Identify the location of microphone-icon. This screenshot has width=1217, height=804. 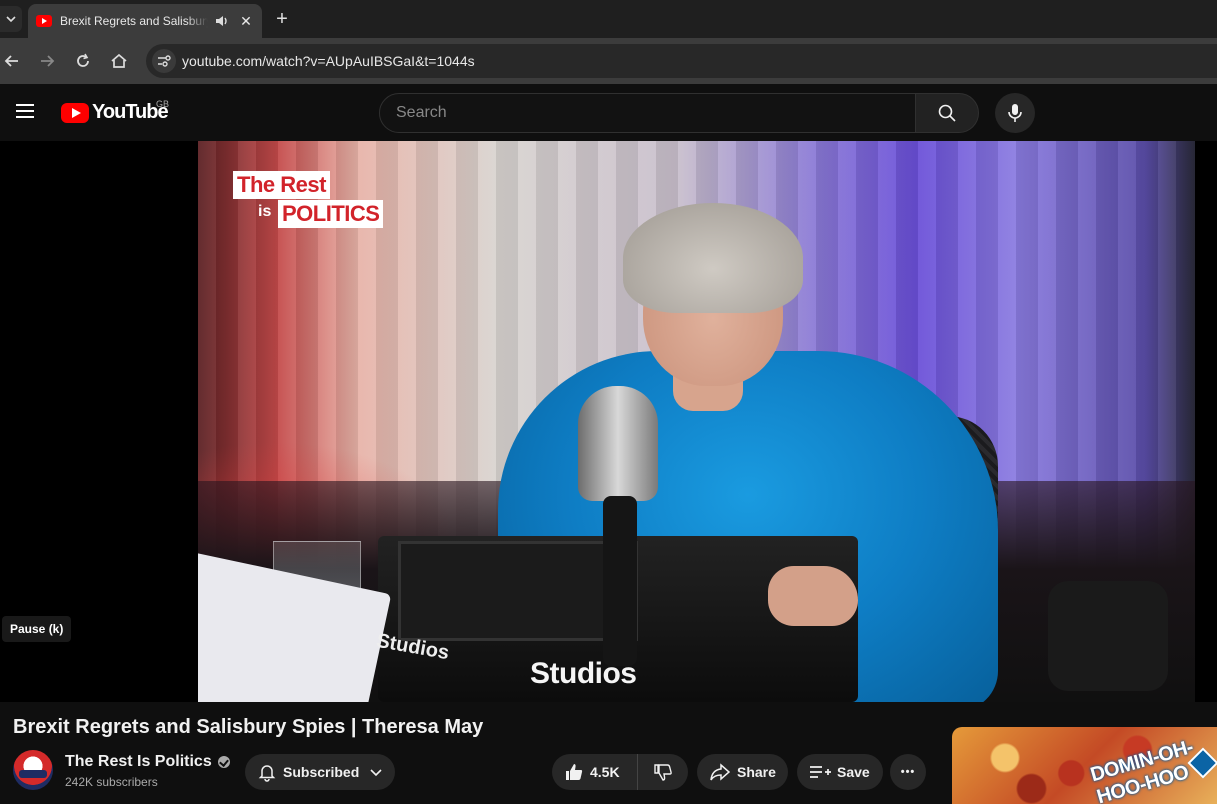
(1015, 113).